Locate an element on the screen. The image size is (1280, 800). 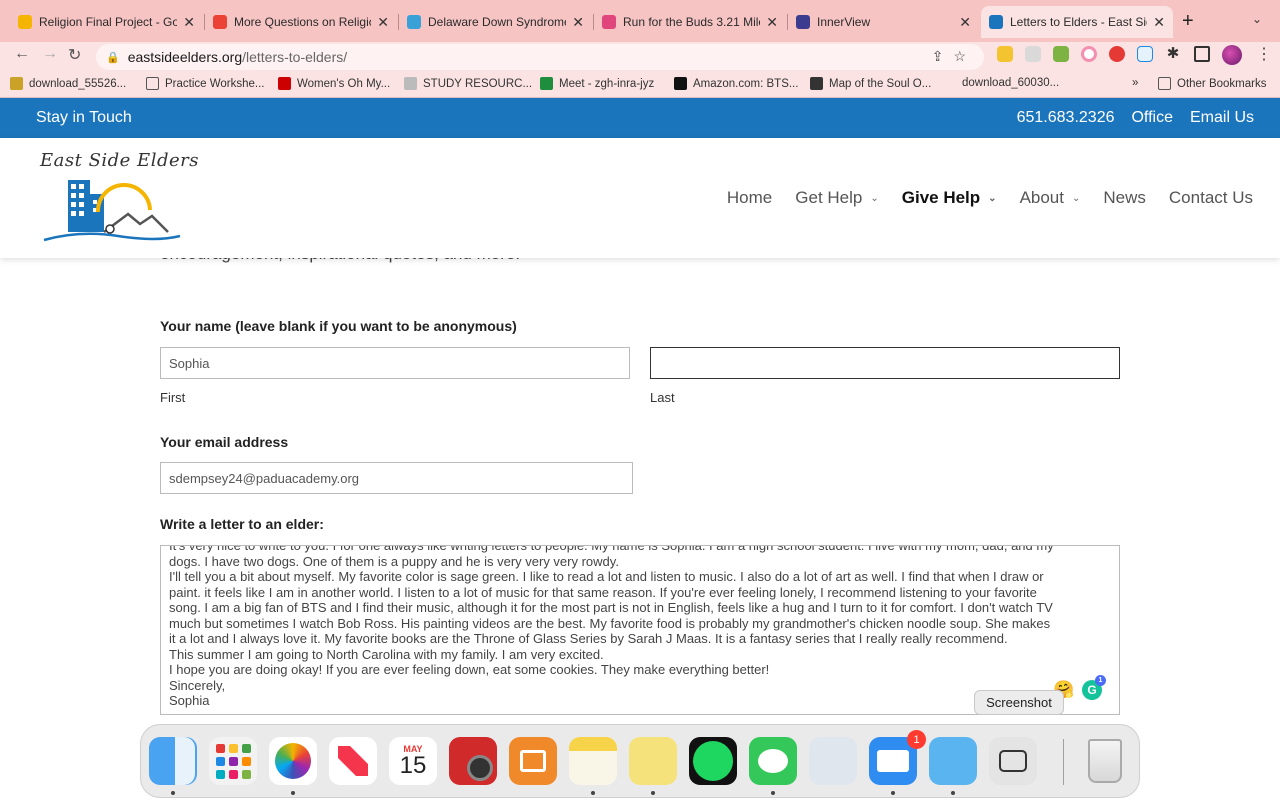
stickies-icon is located at coordinates (653, 761).